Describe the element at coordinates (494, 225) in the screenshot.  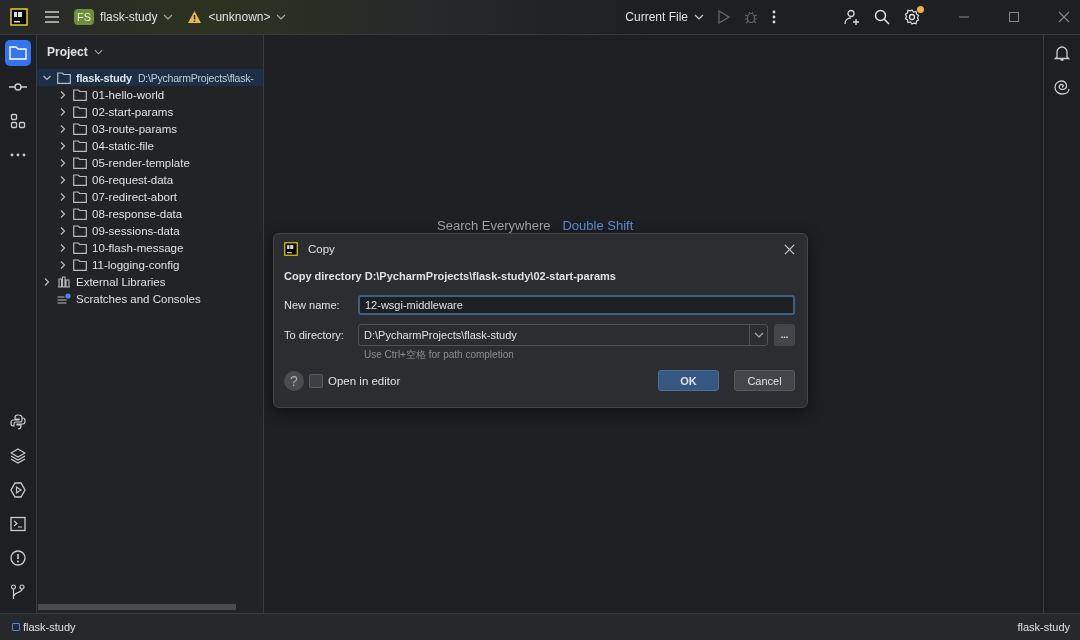
I see `hint-text: Search Everywhere` at that location.